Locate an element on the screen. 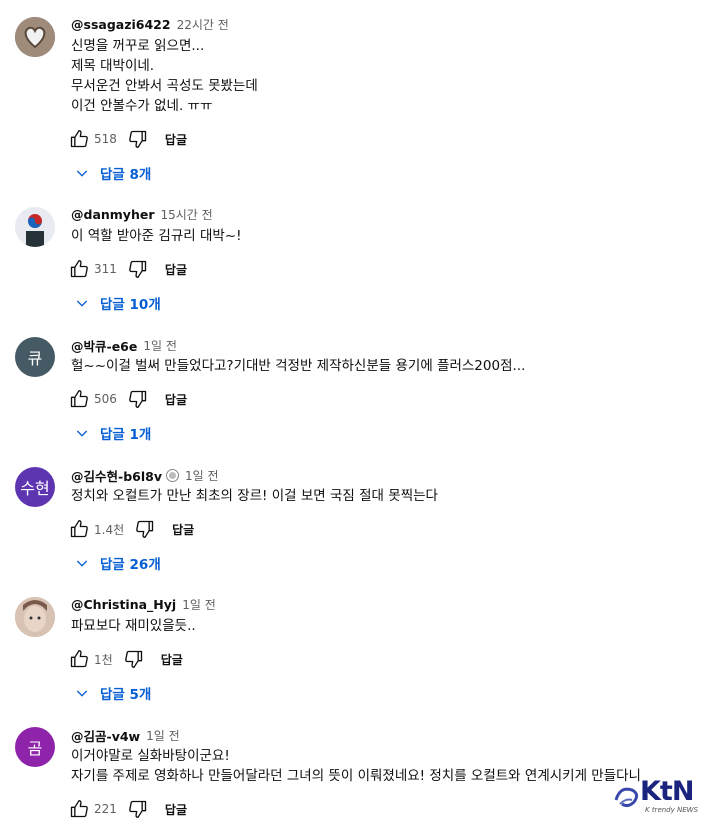  author-name: @ssagazi6422 is located at coordinates (121, 24).